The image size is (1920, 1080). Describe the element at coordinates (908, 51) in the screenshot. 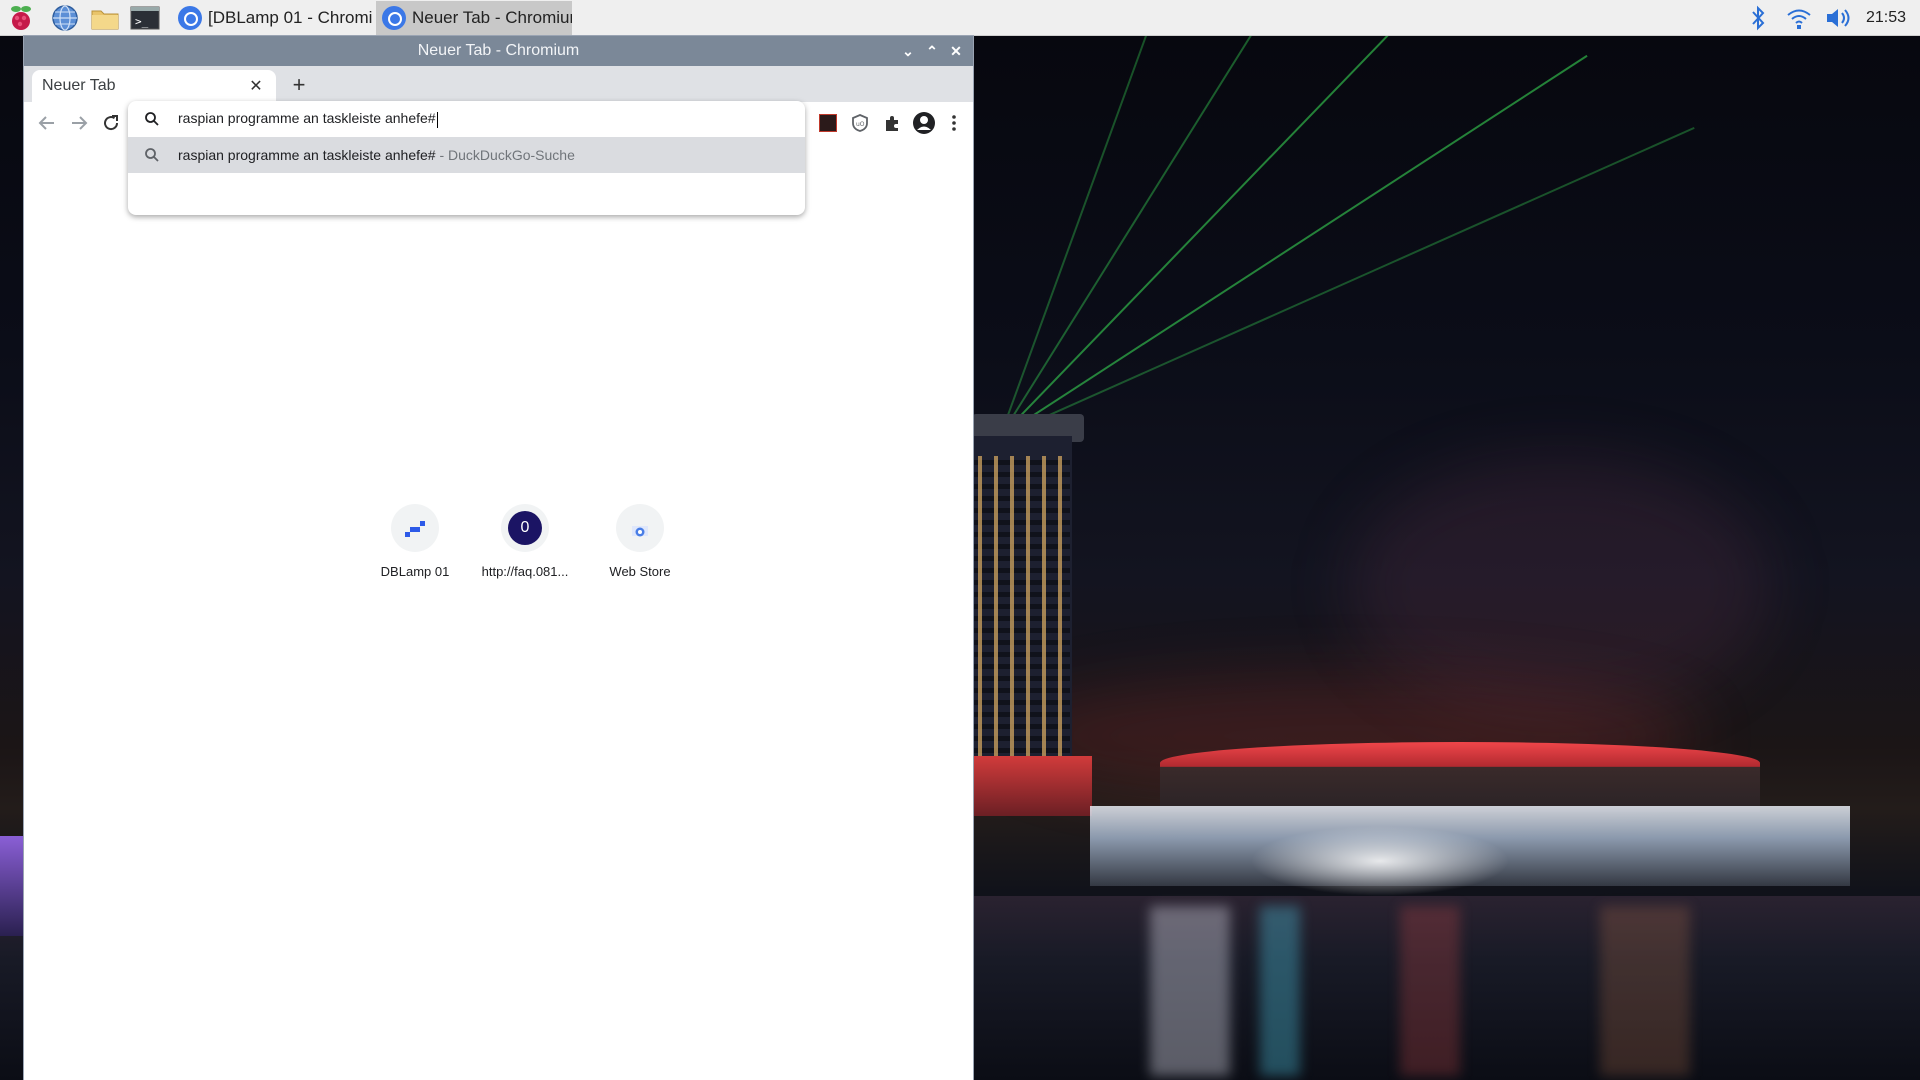

I see `minimize-button: ⌄` at that location.